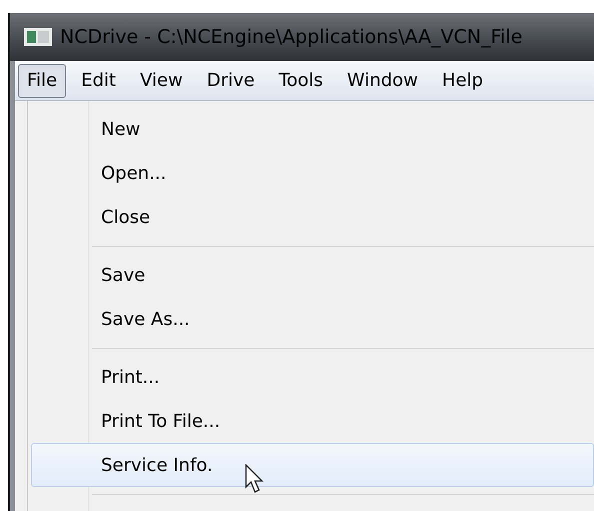 Image resolution: width=594 pixels, height=511 pixels. I want to click on menu-bar-item: Edit, so click(98, 81).